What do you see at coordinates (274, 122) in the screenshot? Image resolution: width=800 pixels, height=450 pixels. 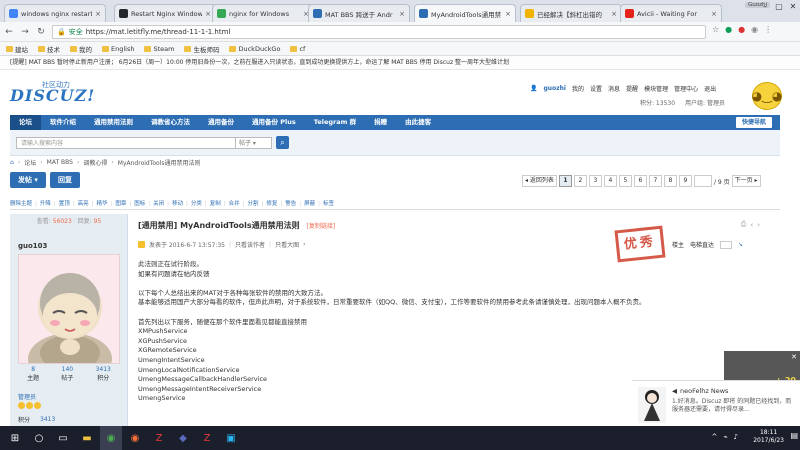 I see `nav-item: 通用备份 Plus` at bounding box center [274, 122].